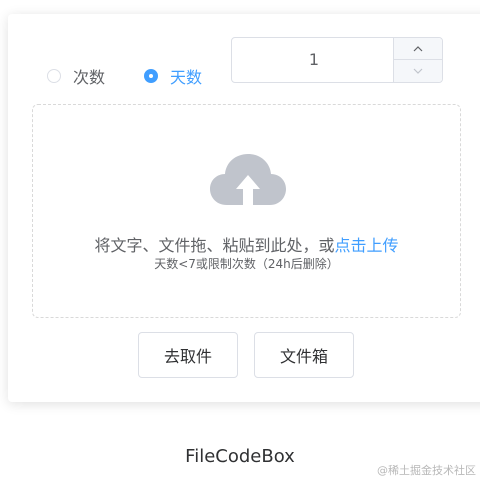 This screenshot has width=480, height=480. I want to click on stepper-buttons, so click(417, 60).